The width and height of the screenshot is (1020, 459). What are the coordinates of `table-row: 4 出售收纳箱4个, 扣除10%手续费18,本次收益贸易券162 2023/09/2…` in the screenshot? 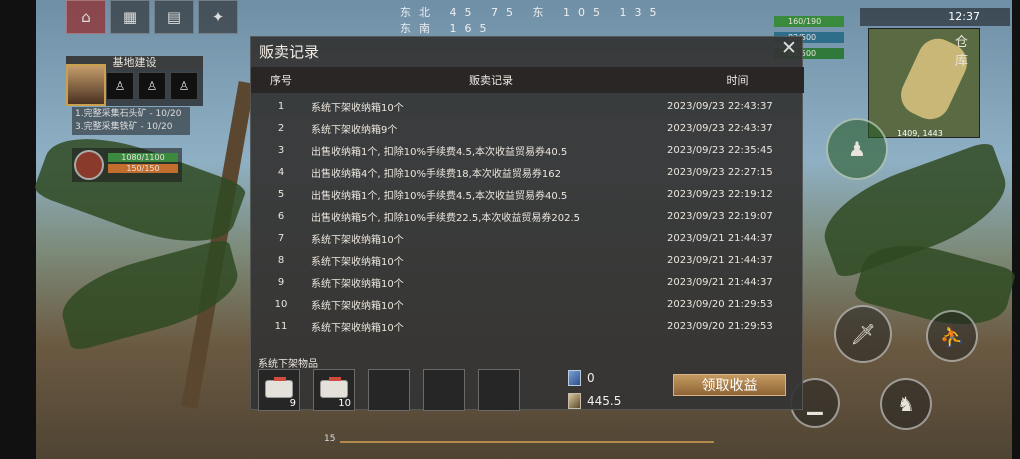 It's located at (527, 172).